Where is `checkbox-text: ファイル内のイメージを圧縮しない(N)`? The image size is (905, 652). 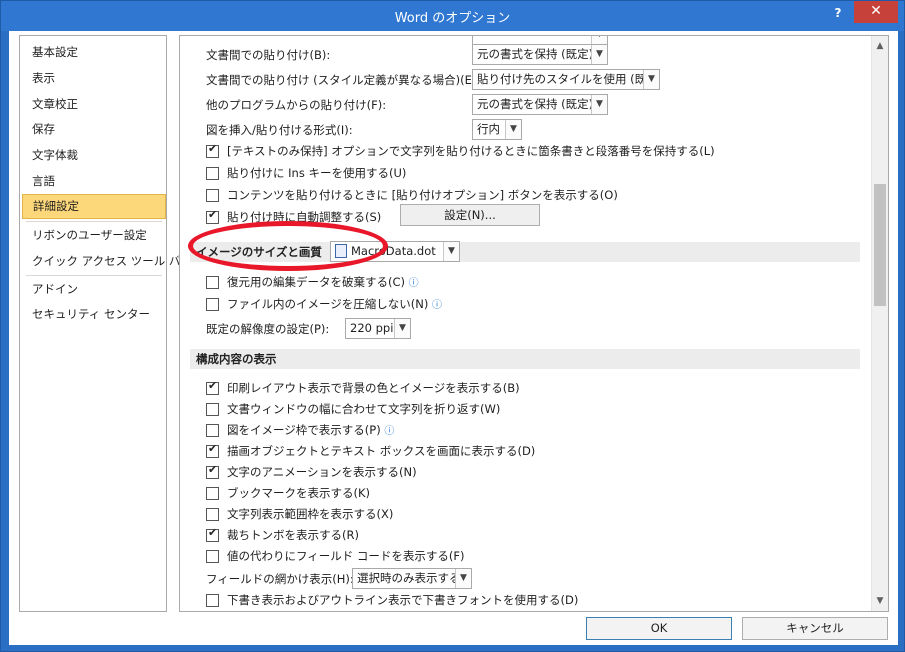 checkbox-text: ファイル内のイメージを圧縮しない(N) is located at coordinates (328, 304).